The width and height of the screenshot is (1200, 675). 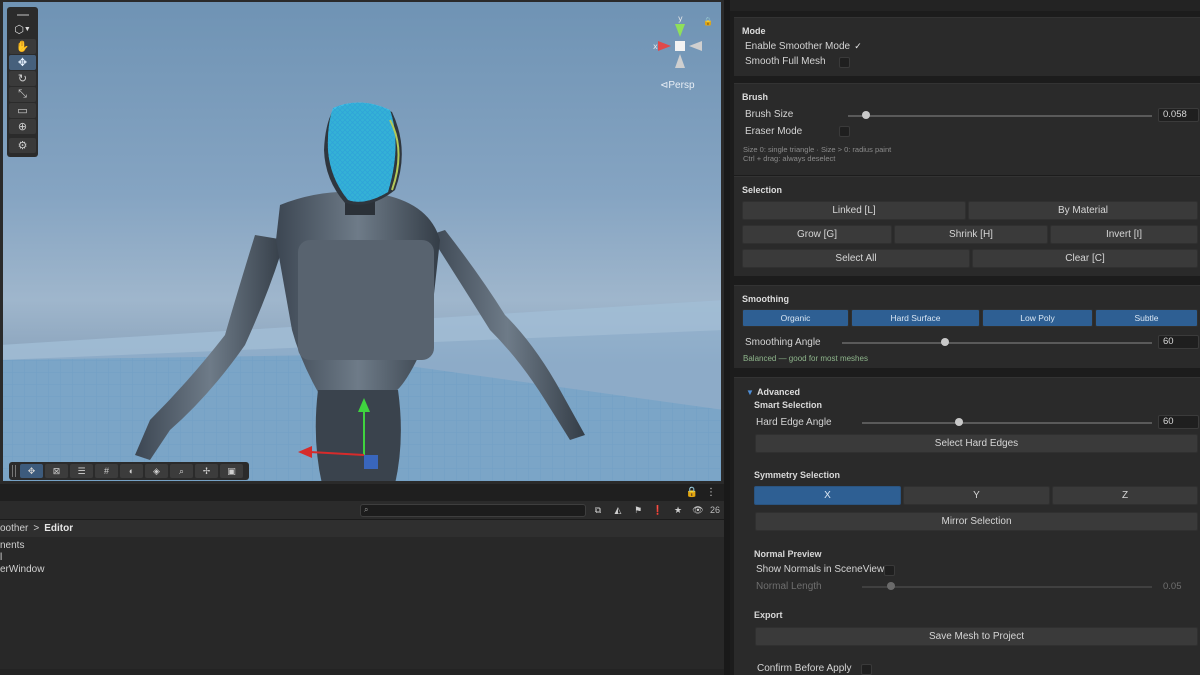 I want to click on rotate-tool-button: ↻, so click(x=22, y=78).